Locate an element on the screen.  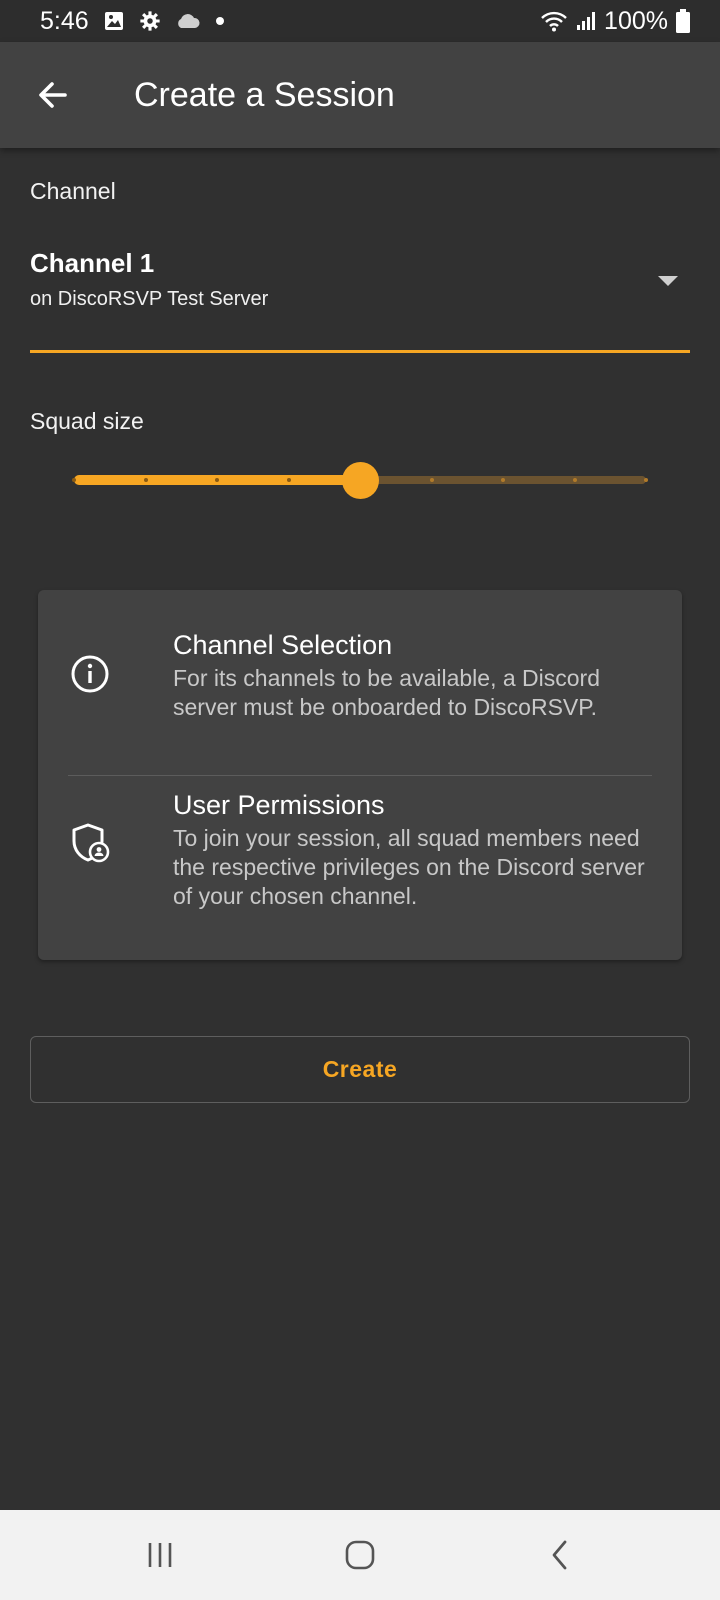
status-time: 5:46 is located at coordinates (64, 20).